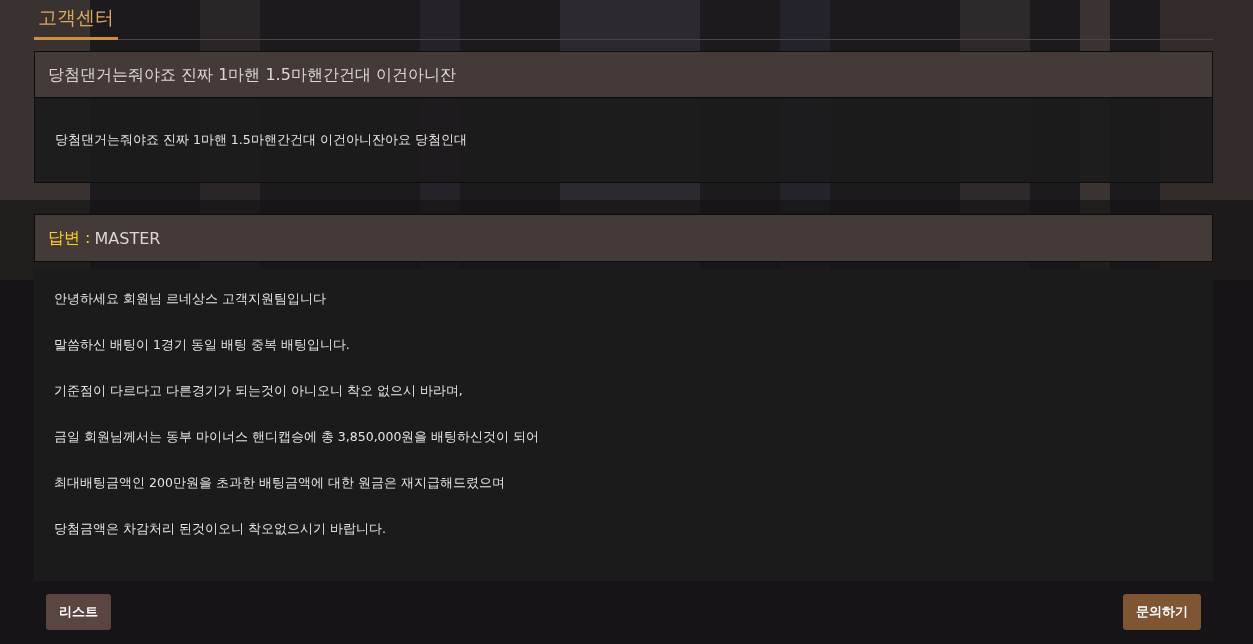 The image size is (1253, 644). What do you see at coordinates (202, 345) in the screenshot?
I see `answer-paragraph: 말씀하신 배팅이 1경기 동일 배팅 중복 배팅입니다.` at bounding box center [202, 345].